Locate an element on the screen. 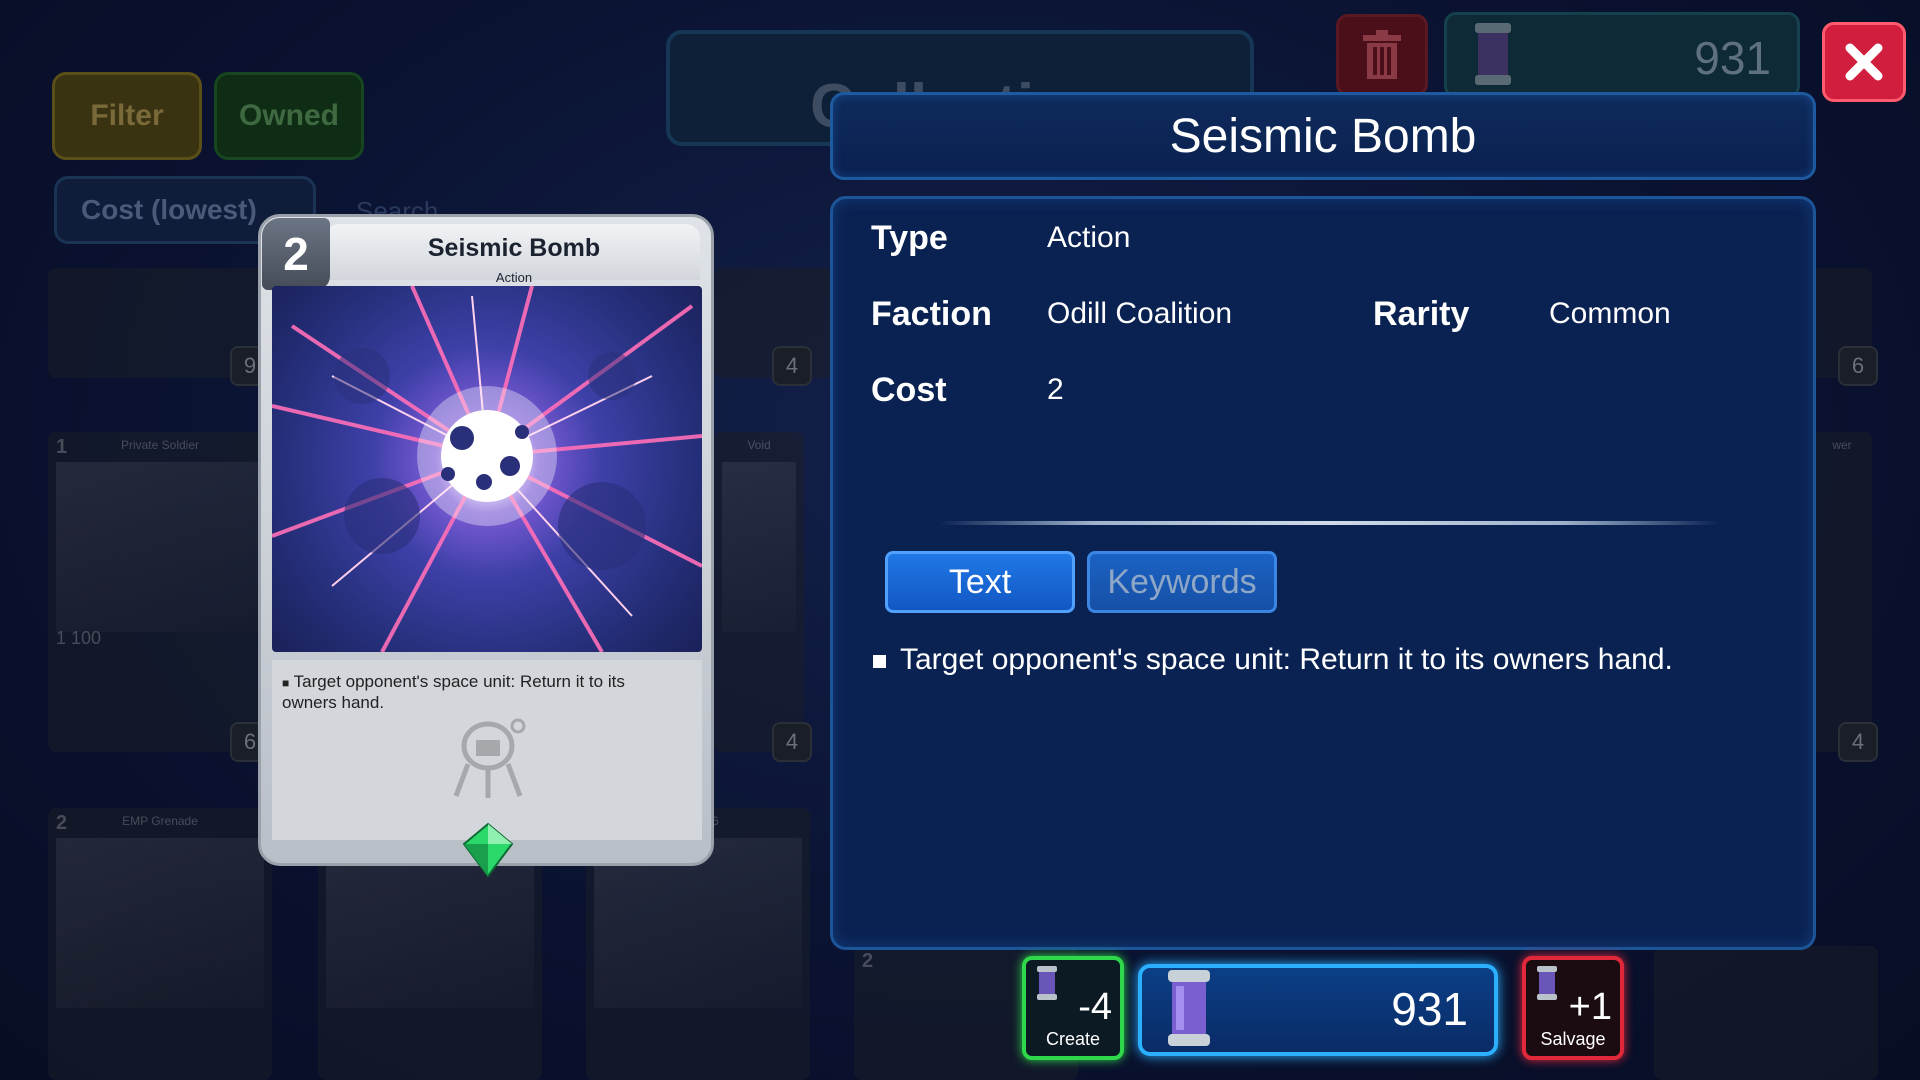 Image resolution: width=1920 pixels, height=1080 pixels. rarity-label: Rarity is located at coordinates (1421, 314).